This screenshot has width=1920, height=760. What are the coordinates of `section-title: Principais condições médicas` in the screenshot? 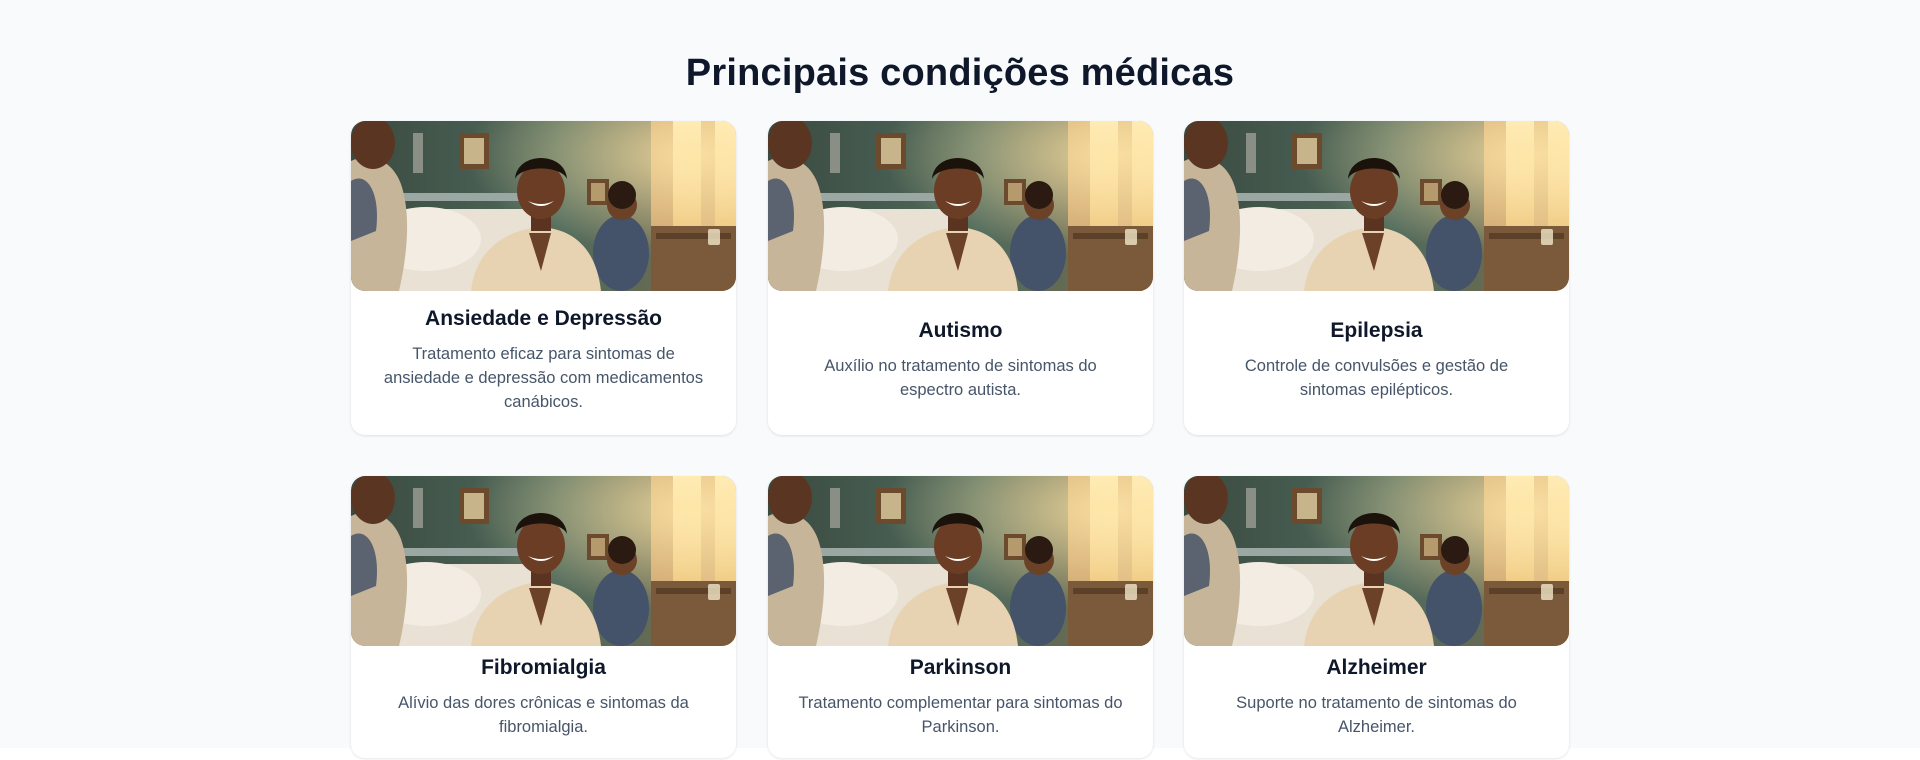 It's located at (960, 73).